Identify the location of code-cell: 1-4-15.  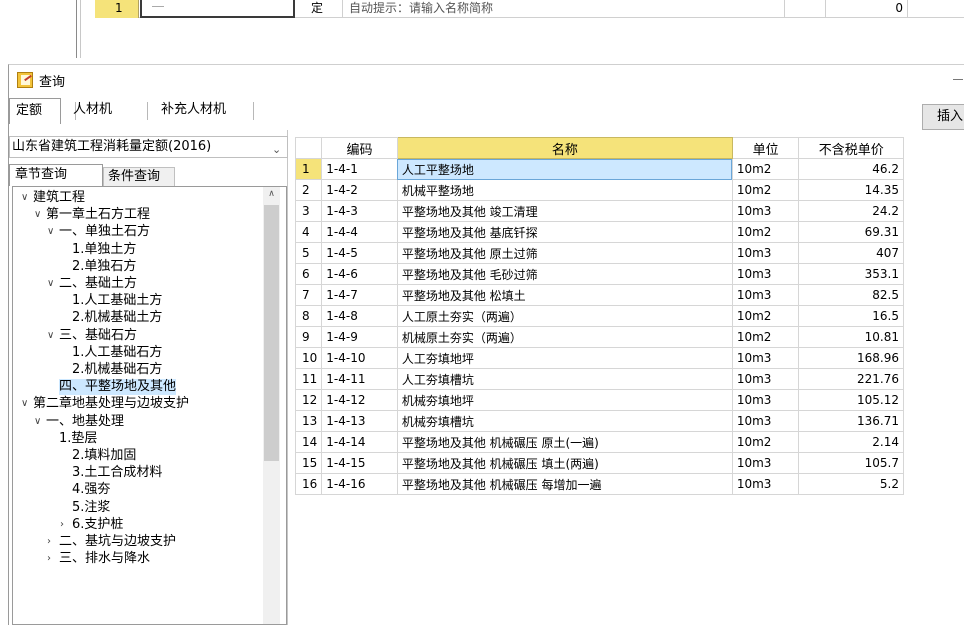
(359, 463).